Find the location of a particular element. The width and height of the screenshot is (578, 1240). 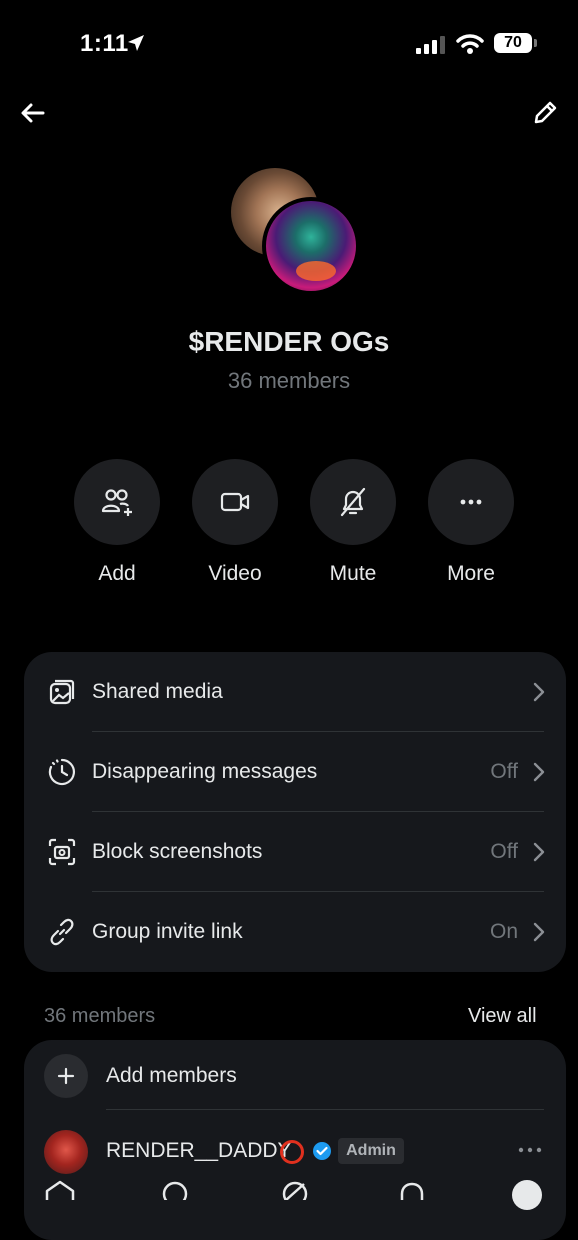

shared-media-label: Shared media is located at coordinates (157, 691).